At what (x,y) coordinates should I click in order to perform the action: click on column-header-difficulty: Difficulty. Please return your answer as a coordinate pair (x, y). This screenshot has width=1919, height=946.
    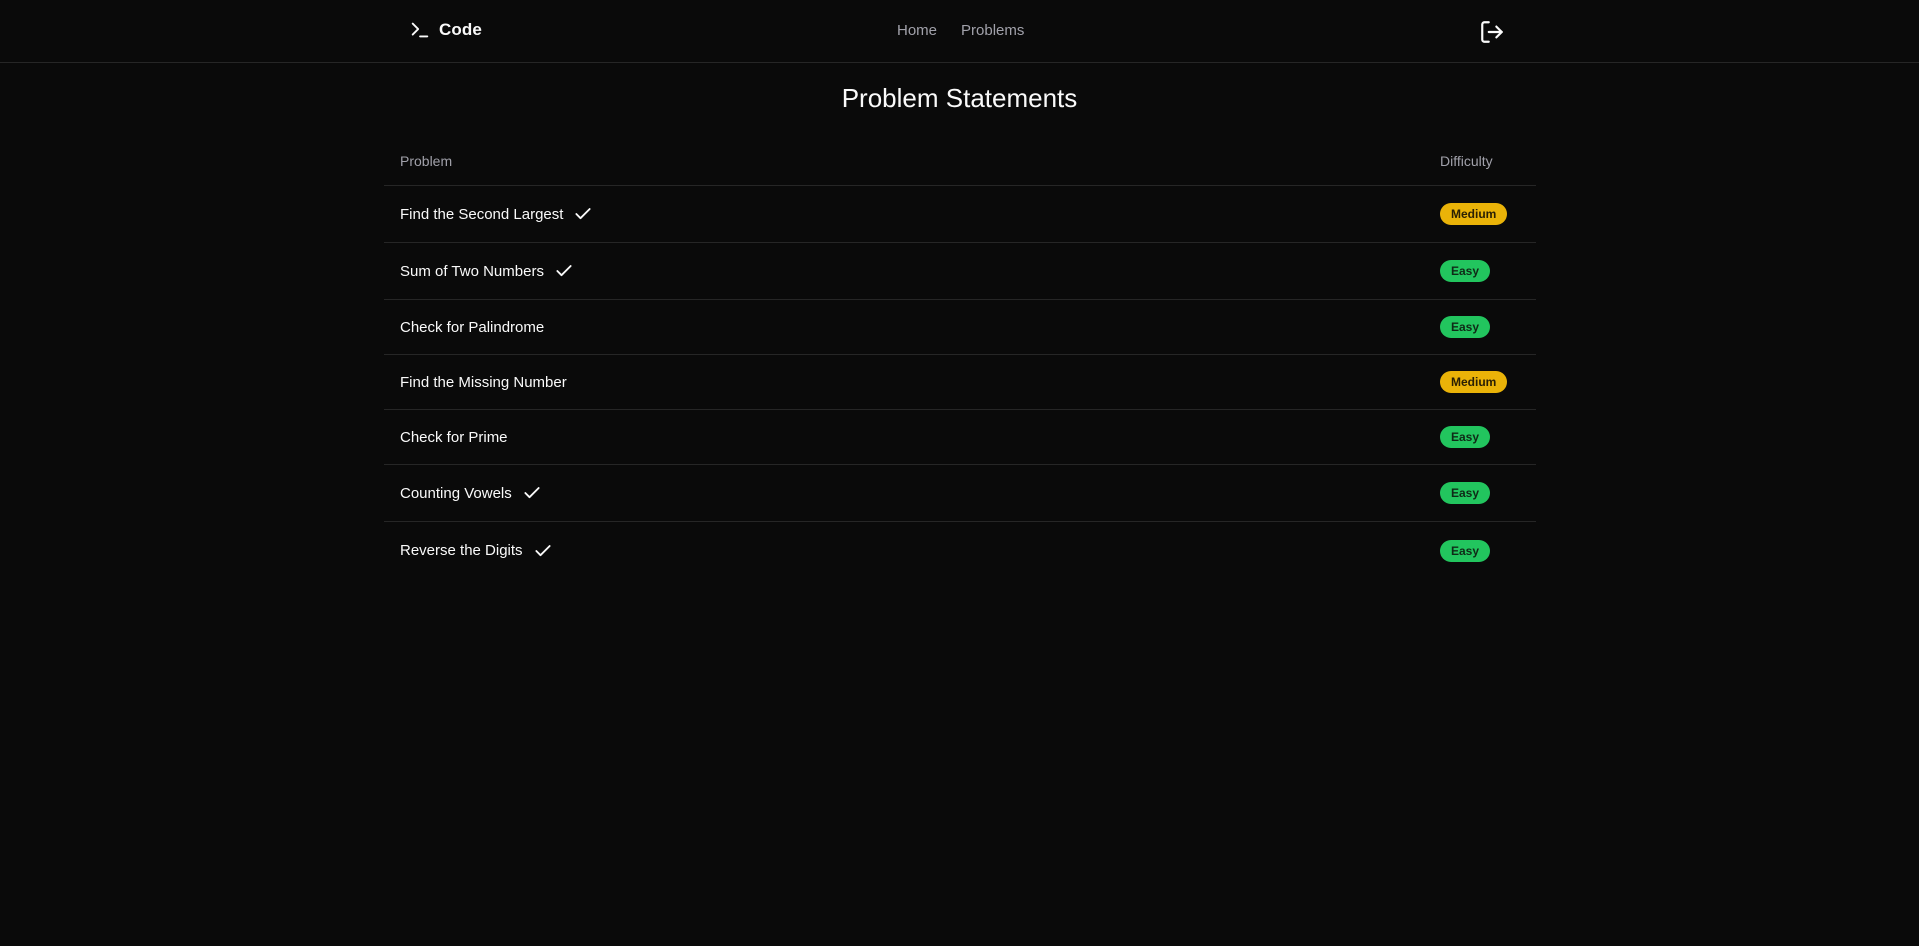
    Looking at the image, I should click on (1466, 161).